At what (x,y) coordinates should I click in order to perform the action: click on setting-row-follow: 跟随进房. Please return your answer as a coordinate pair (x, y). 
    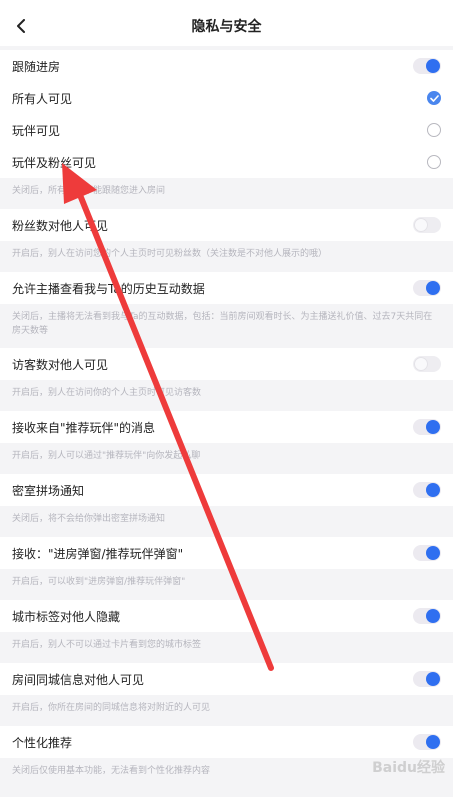
    Looking at the image, I should click on (226, 66).